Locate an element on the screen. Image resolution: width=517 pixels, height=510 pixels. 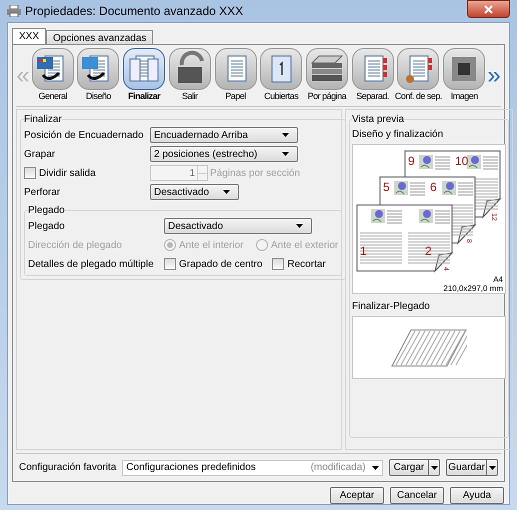
split-button: Cargar is located at coordinates (414, 467).